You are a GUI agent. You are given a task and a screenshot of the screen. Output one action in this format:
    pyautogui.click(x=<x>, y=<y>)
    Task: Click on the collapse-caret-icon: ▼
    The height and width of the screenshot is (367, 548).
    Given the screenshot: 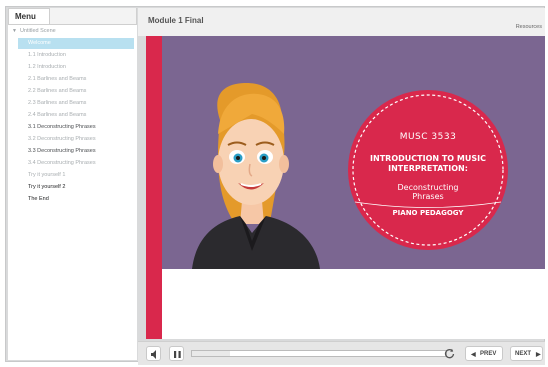 What is the action you would take?
    pyautogui.click(x=14, y=31)
    